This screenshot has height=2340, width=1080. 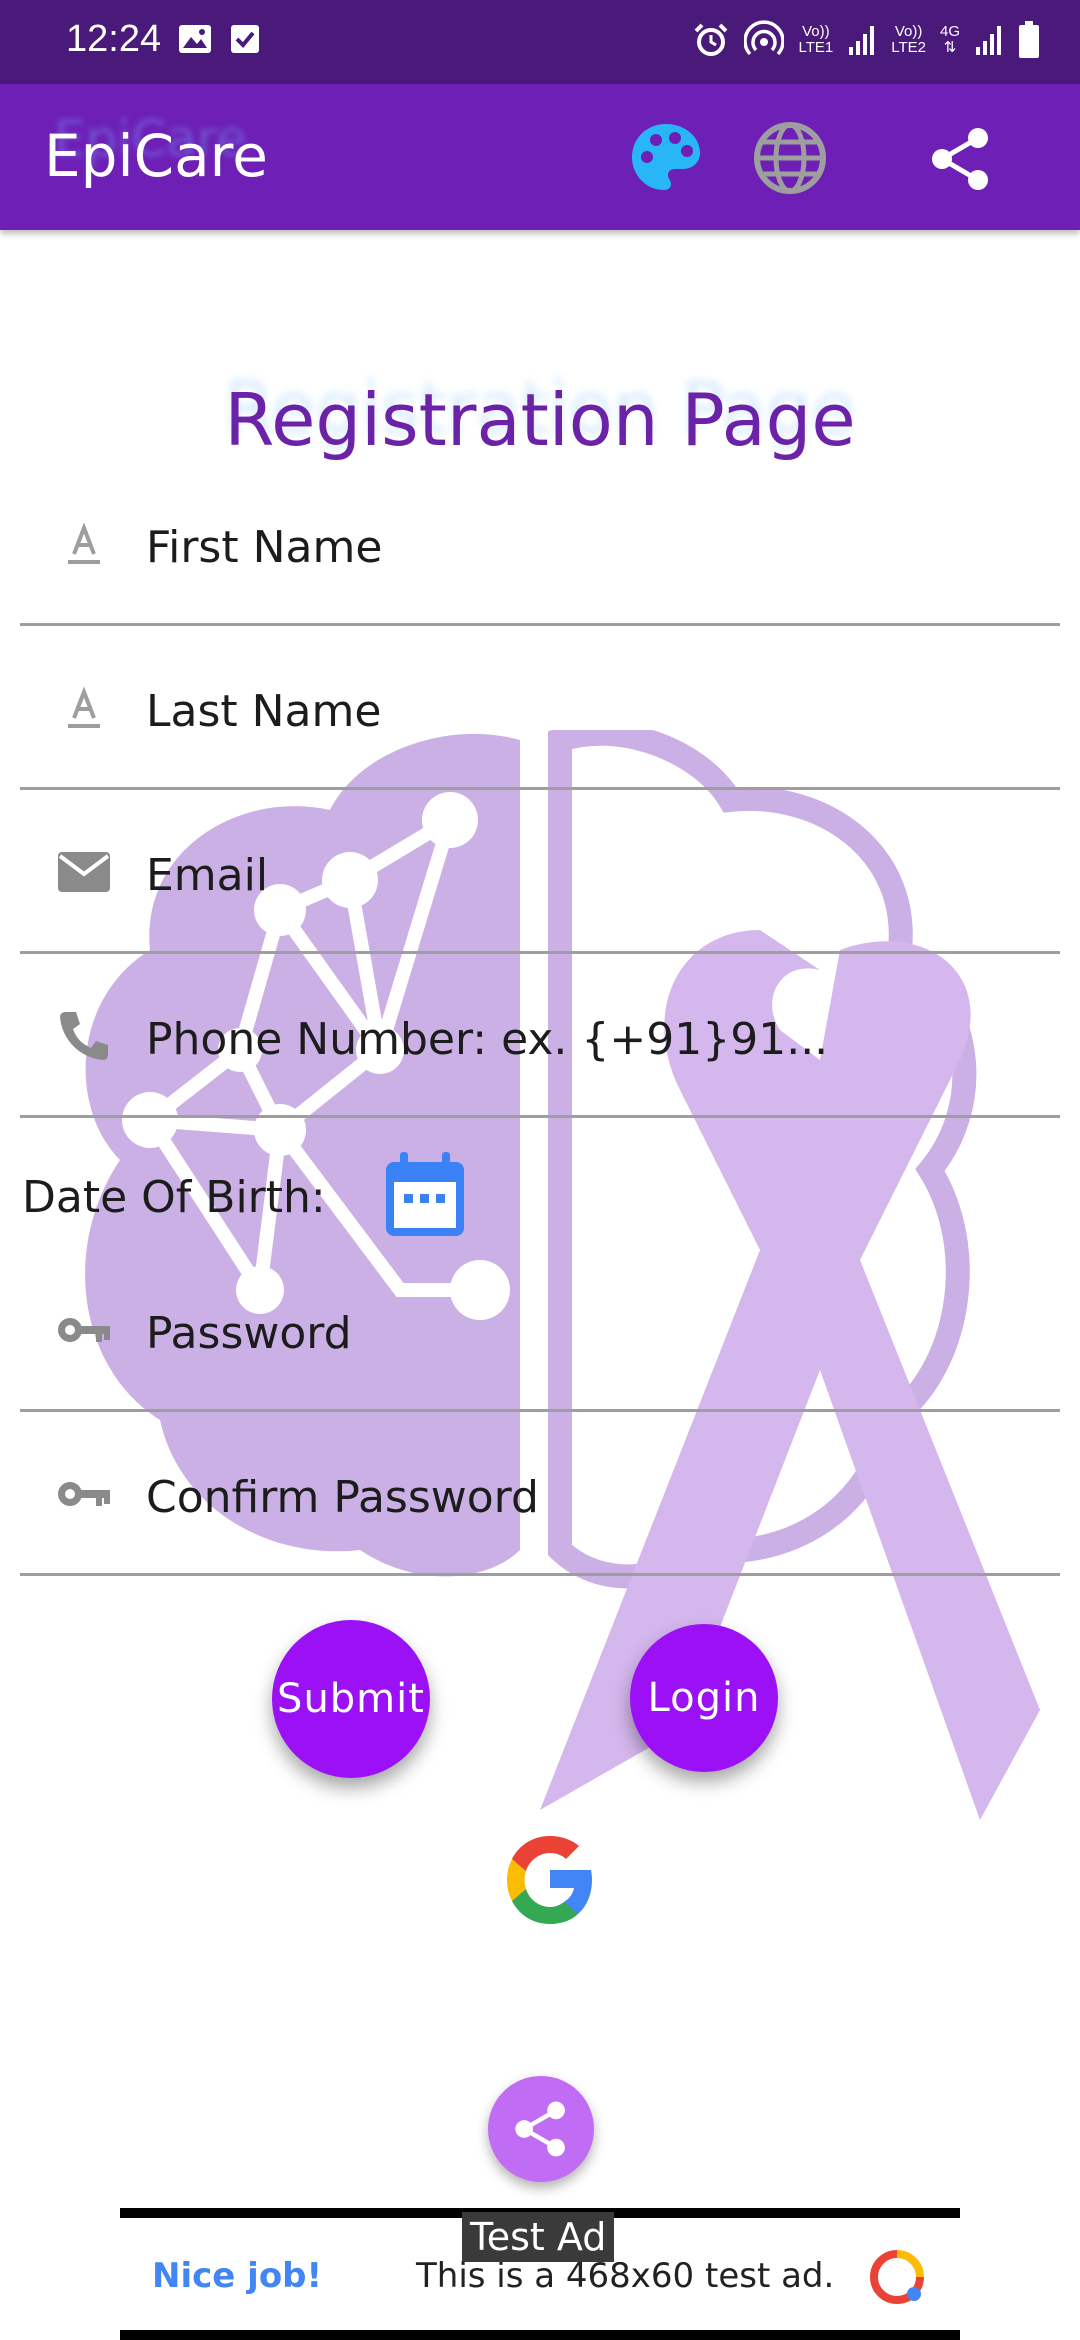 What do you see at coordinates (540, 420) in the screenshot?
I see `page-title: Registration Page` at bounding box center [540, 420].